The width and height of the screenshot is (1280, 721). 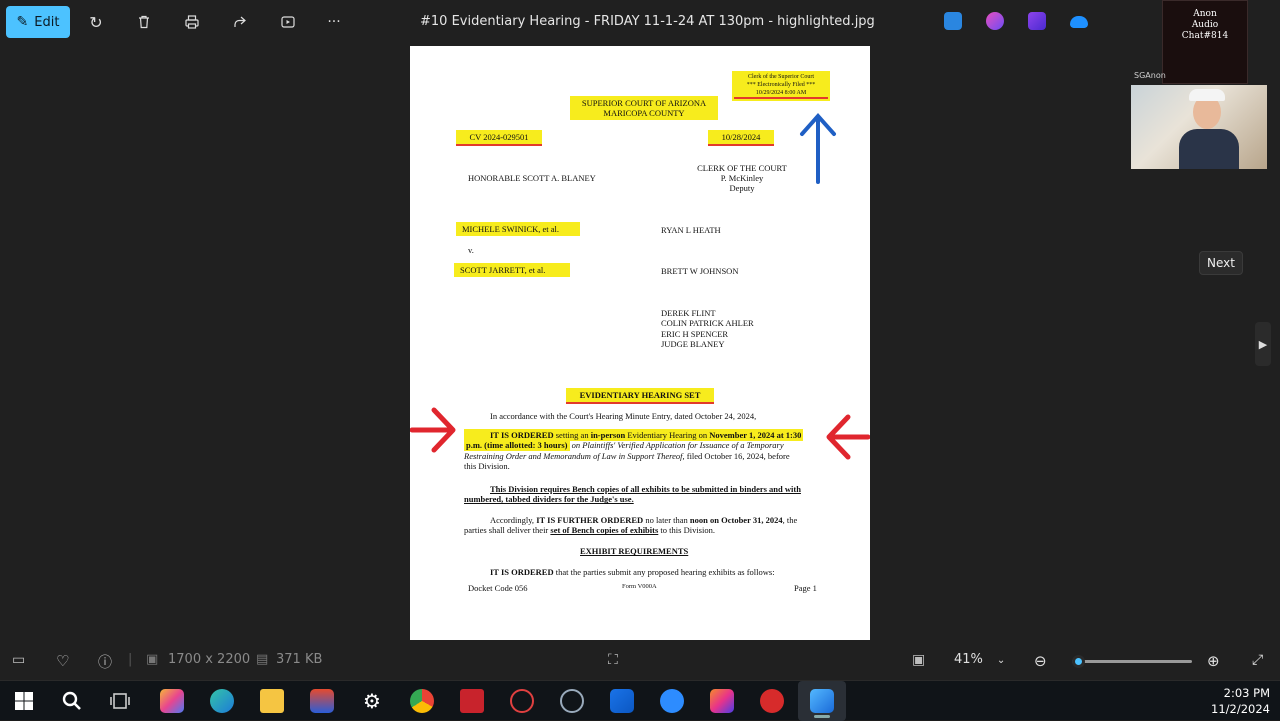 I want to click on exhibit-requirements-heading: EXHIBIT REQUIREMENTS, so click(x=634, y=551).